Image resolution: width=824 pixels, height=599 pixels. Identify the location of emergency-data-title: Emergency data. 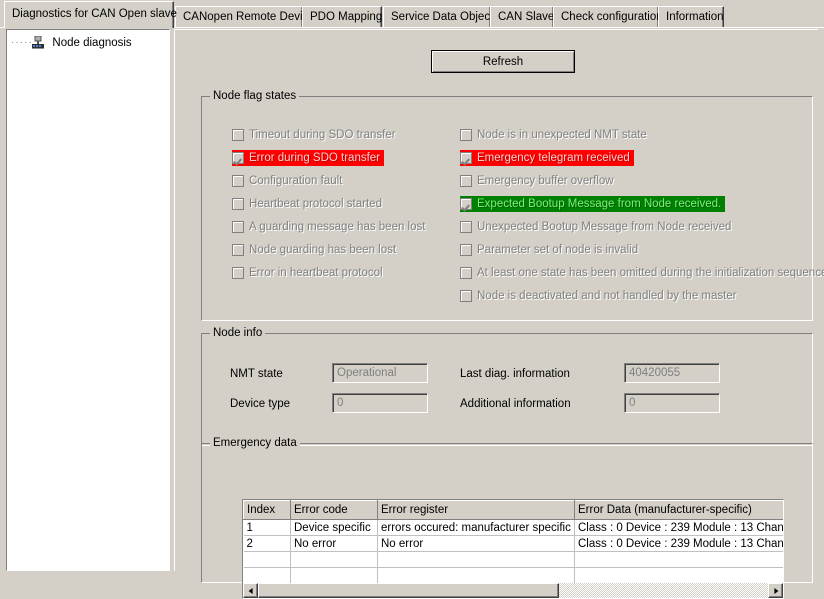
(255, 443).